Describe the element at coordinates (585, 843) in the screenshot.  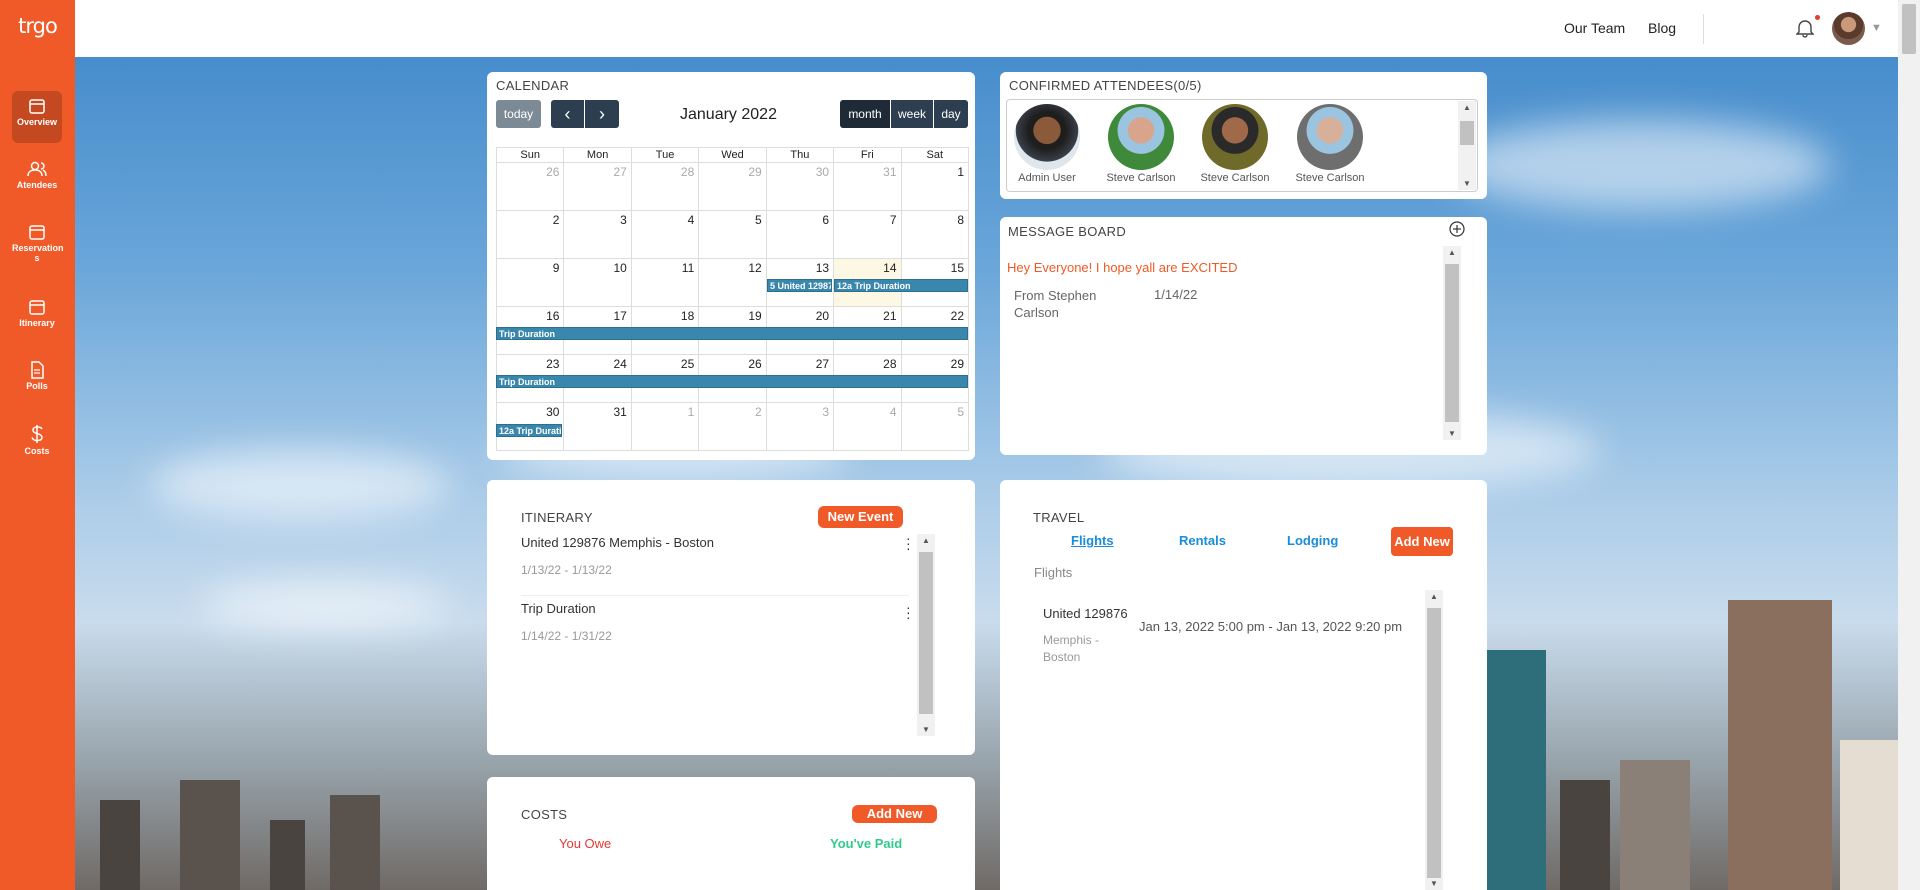
I see `you-owe-label: You Owe` at that location.